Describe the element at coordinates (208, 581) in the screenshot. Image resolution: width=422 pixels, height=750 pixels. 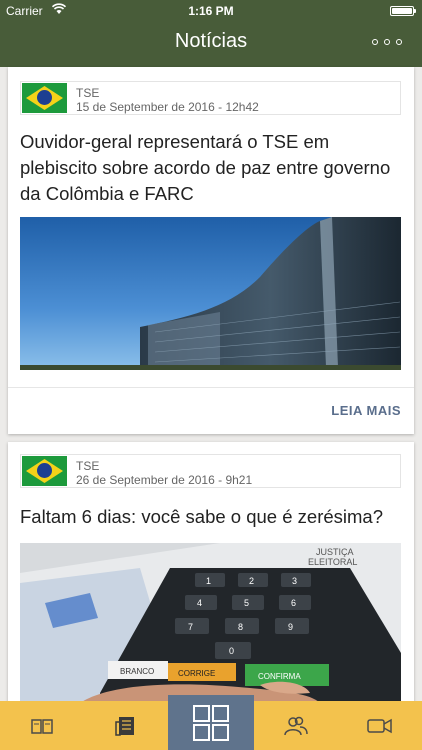
I see `svg-text: 1` at that location.